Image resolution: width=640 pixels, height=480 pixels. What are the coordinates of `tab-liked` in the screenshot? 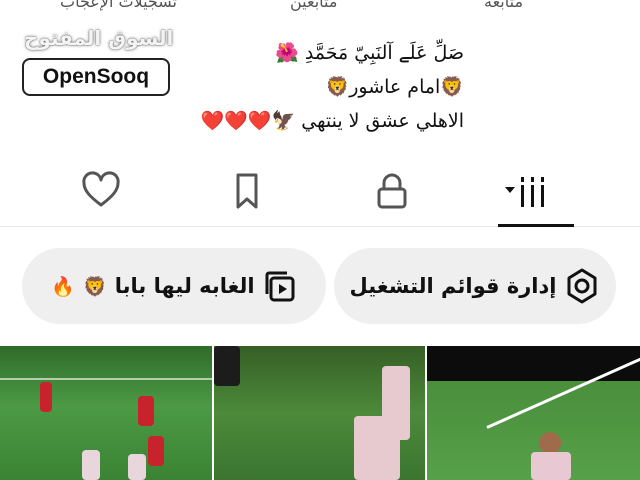 It's located at (101, 191).